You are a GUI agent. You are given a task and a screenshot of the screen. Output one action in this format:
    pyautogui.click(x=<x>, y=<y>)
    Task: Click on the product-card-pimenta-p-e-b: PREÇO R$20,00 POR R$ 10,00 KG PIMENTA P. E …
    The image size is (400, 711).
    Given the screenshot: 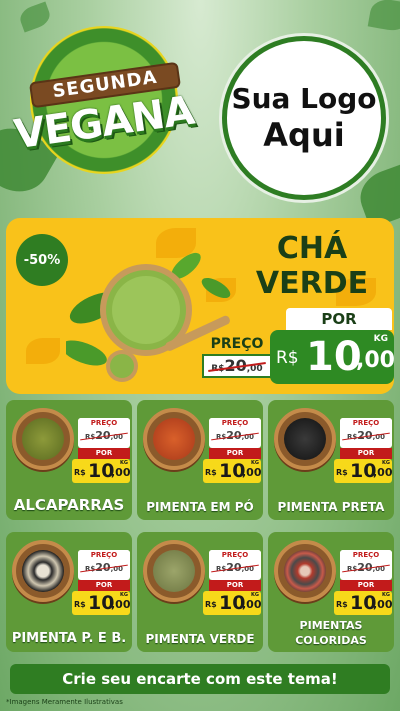 What is the action you would take?
    pyautogui.click(x=69, y=592)
    